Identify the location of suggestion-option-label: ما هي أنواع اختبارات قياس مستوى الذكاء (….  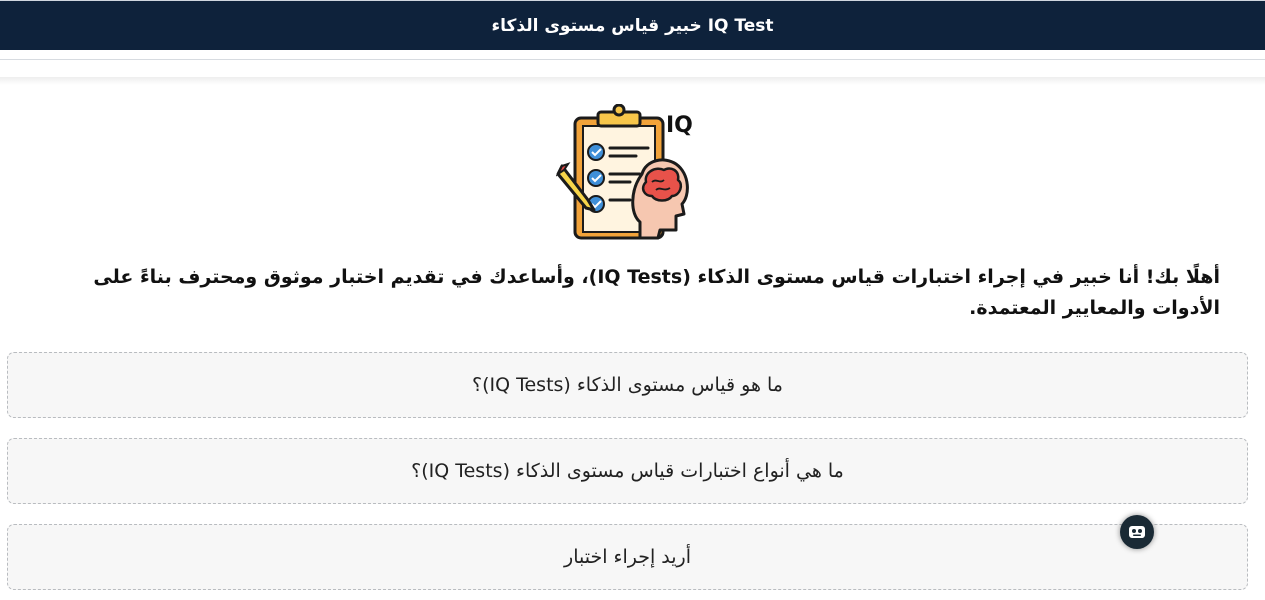
(627, 471).